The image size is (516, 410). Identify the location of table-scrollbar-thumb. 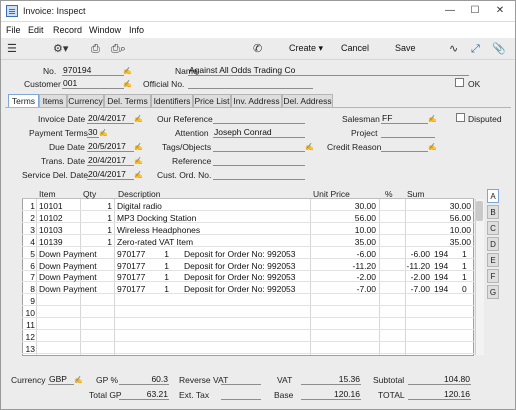
(479, 211).